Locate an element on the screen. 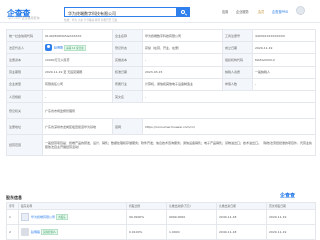 The width and height of the screenshot is (320, 240). qcc-watermark-logo: 企查查 is located at coordinates (288, 196).